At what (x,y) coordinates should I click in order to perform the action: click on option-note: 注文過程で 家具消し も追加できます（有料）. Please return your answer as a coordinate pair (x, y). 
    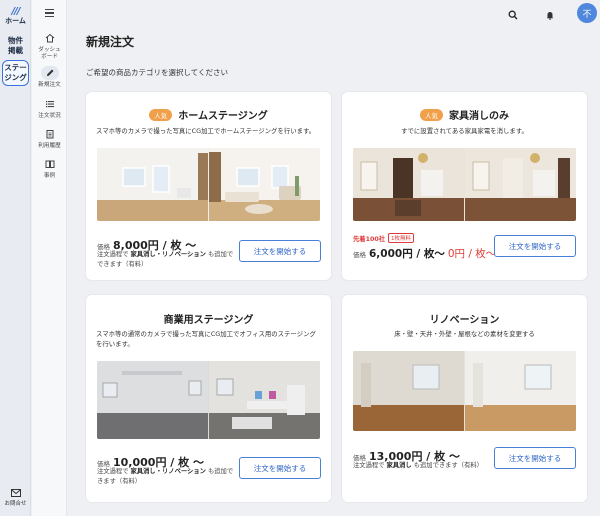
    Looking at the image, I should click on (418, 465).